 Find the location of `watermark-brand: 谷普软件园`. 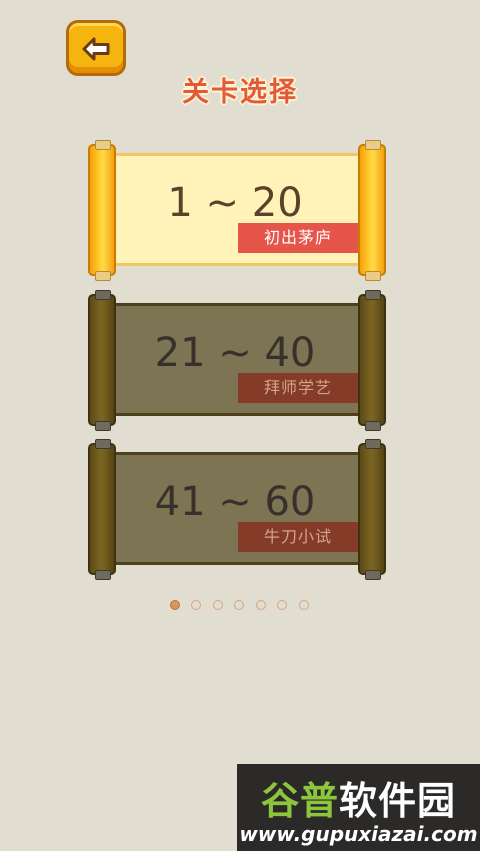

watermark-brand: 谷普软件园 is located at coordinates (358, 801).